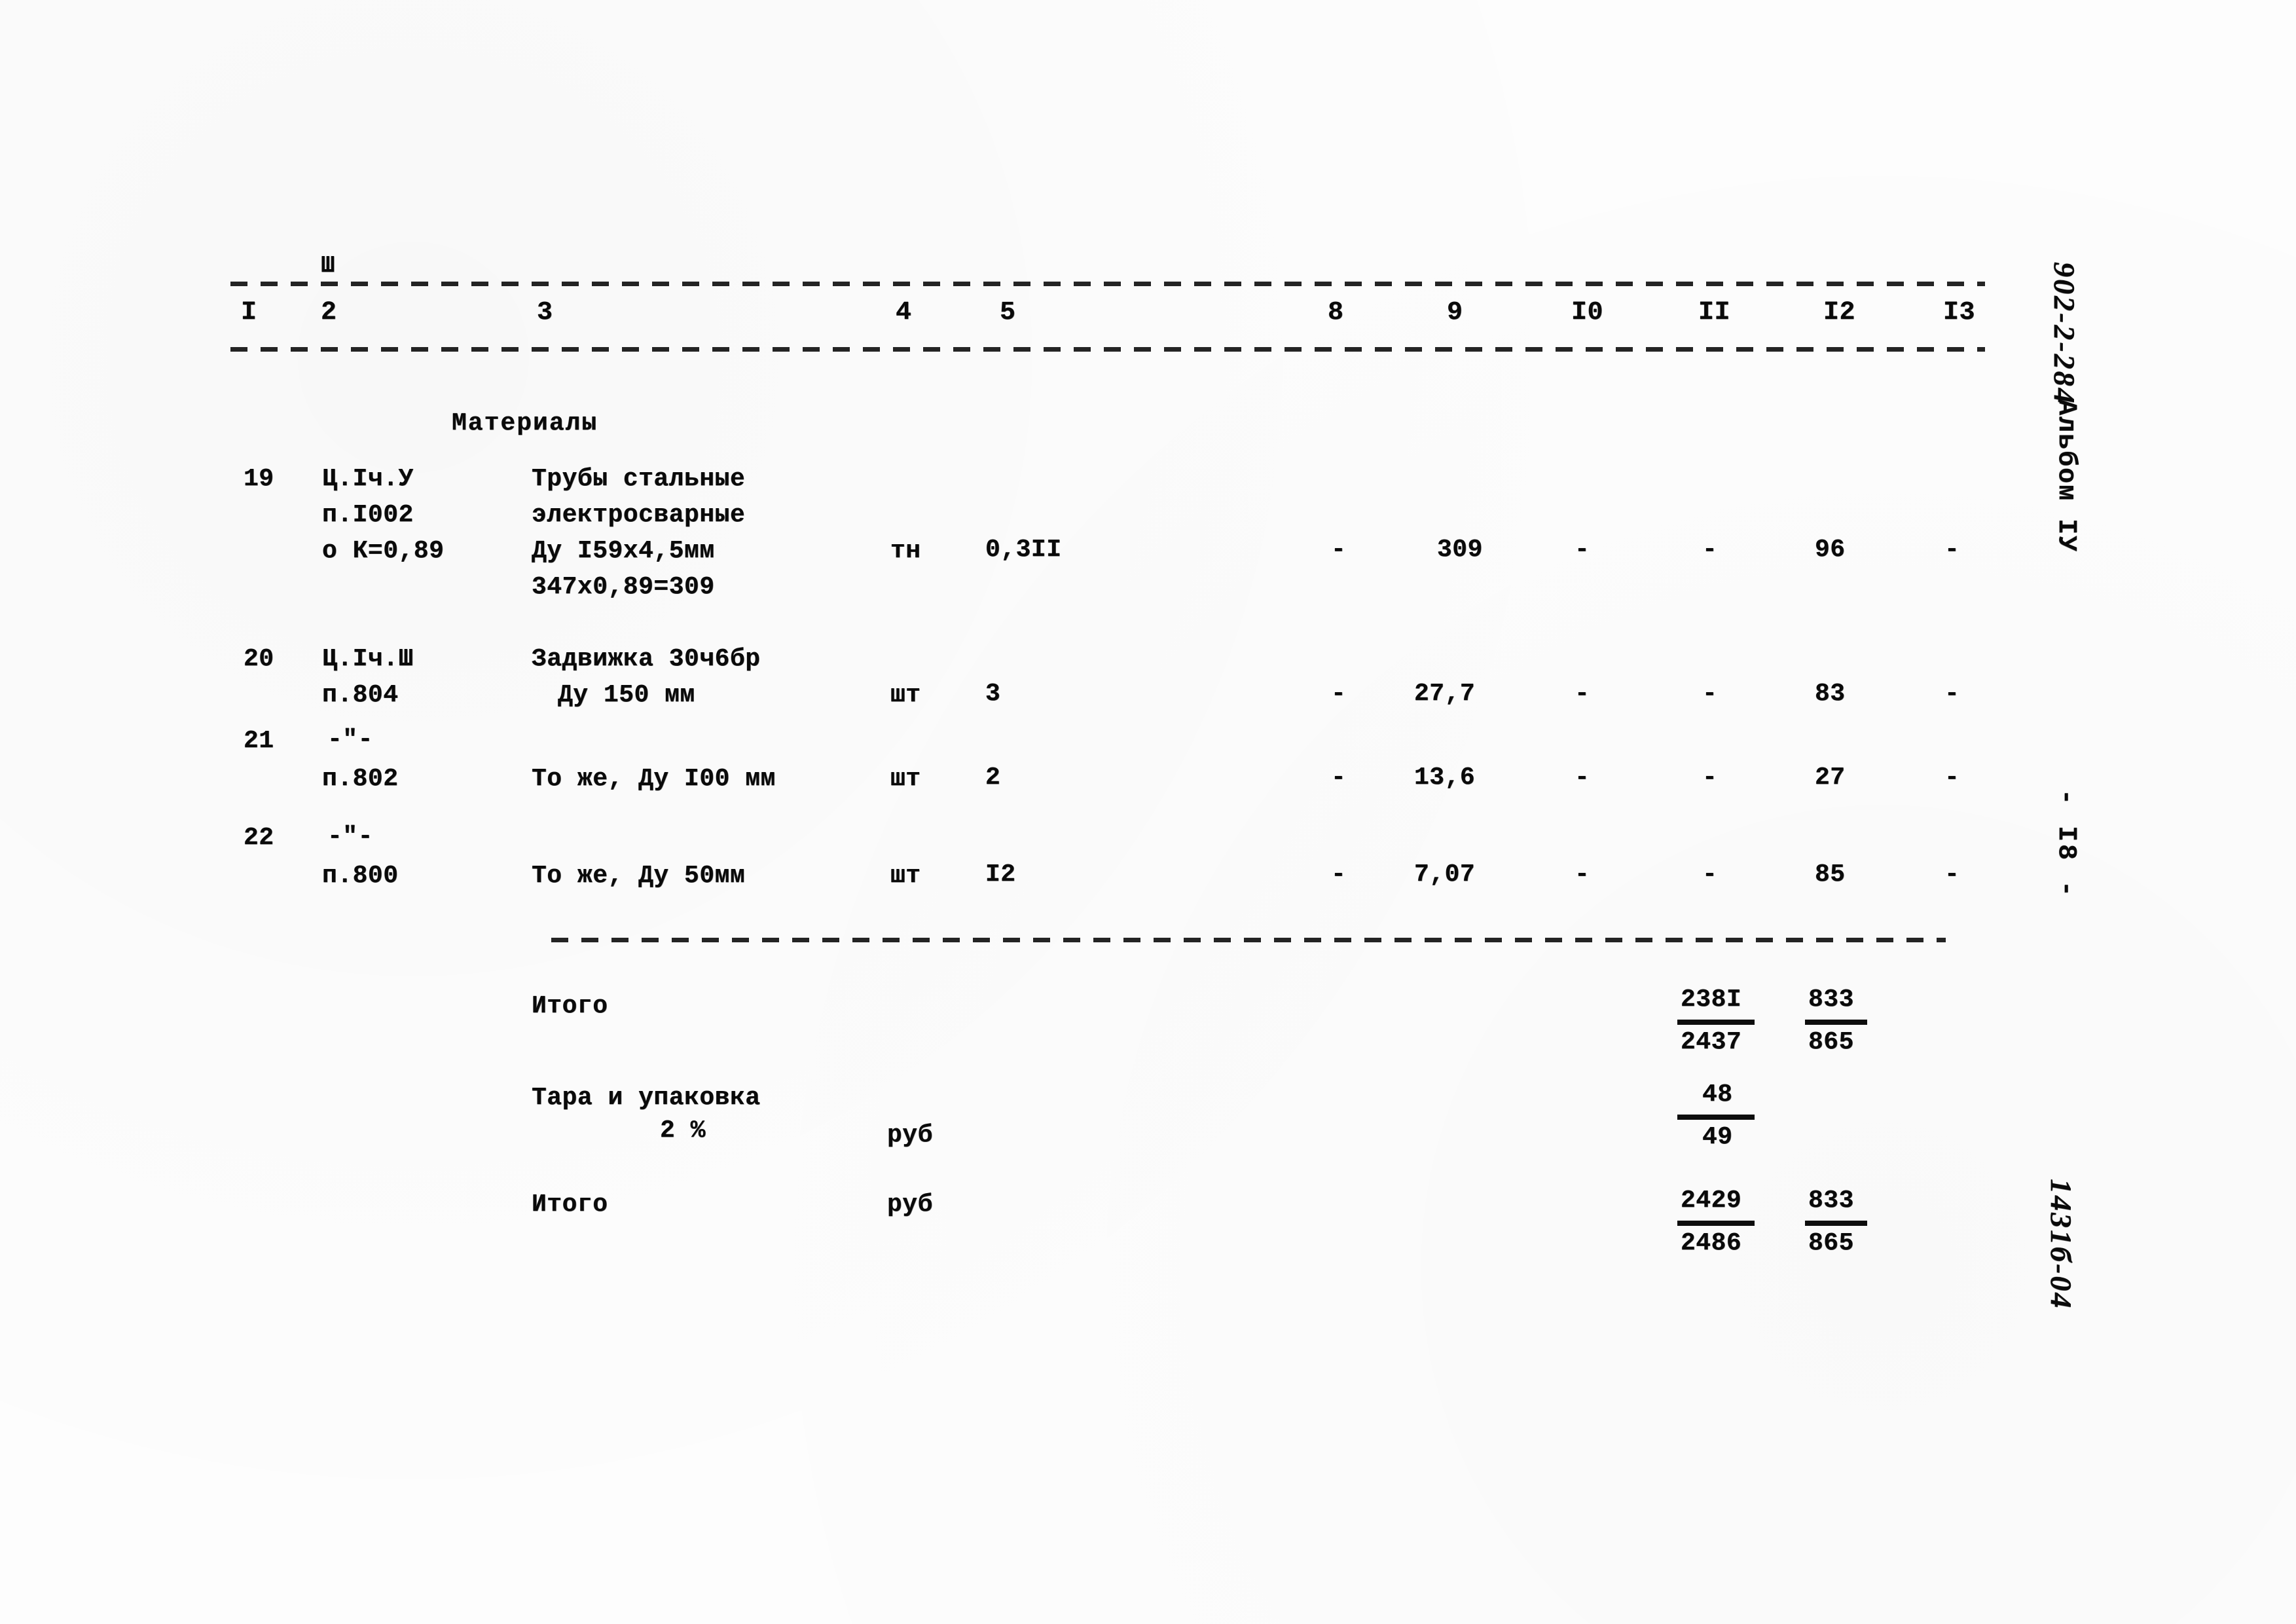 The width and height of the screenshot is (2296, 1624). Describe the element at coordinates (2064, 333) in the screenshot. I see `margin-document-code: 902-2-284` at that location.